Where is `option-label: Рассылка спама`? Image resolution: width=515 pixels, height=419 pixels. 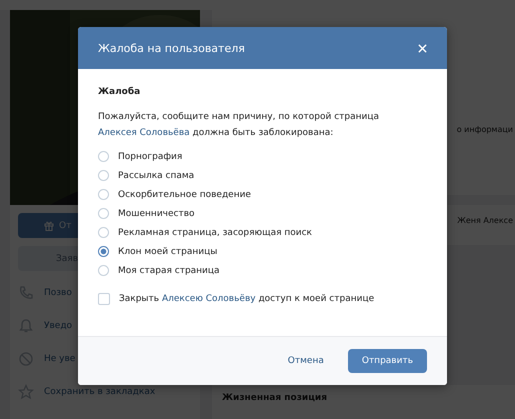
option-label: Рассылка спама is located at coordinates (156, 175).